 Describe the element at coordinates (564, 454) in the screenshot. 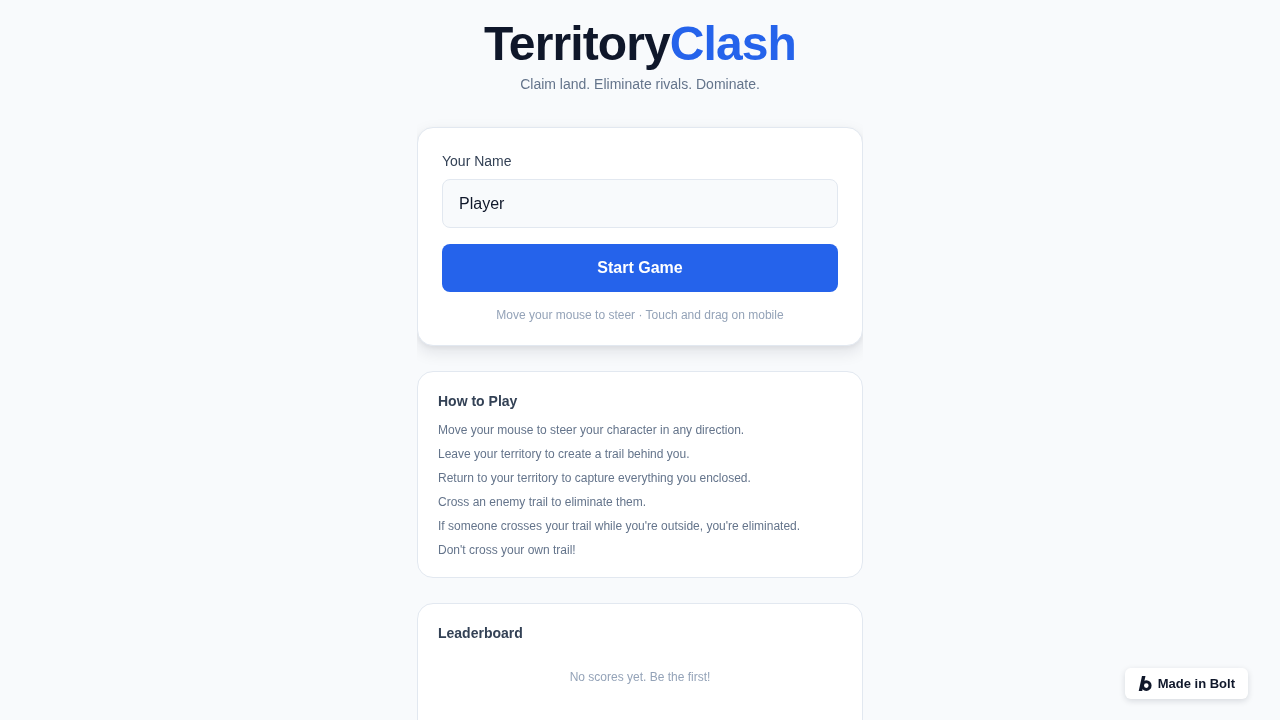

I see `rule-text: Leave your territory to create a trail behind you.` at that location.